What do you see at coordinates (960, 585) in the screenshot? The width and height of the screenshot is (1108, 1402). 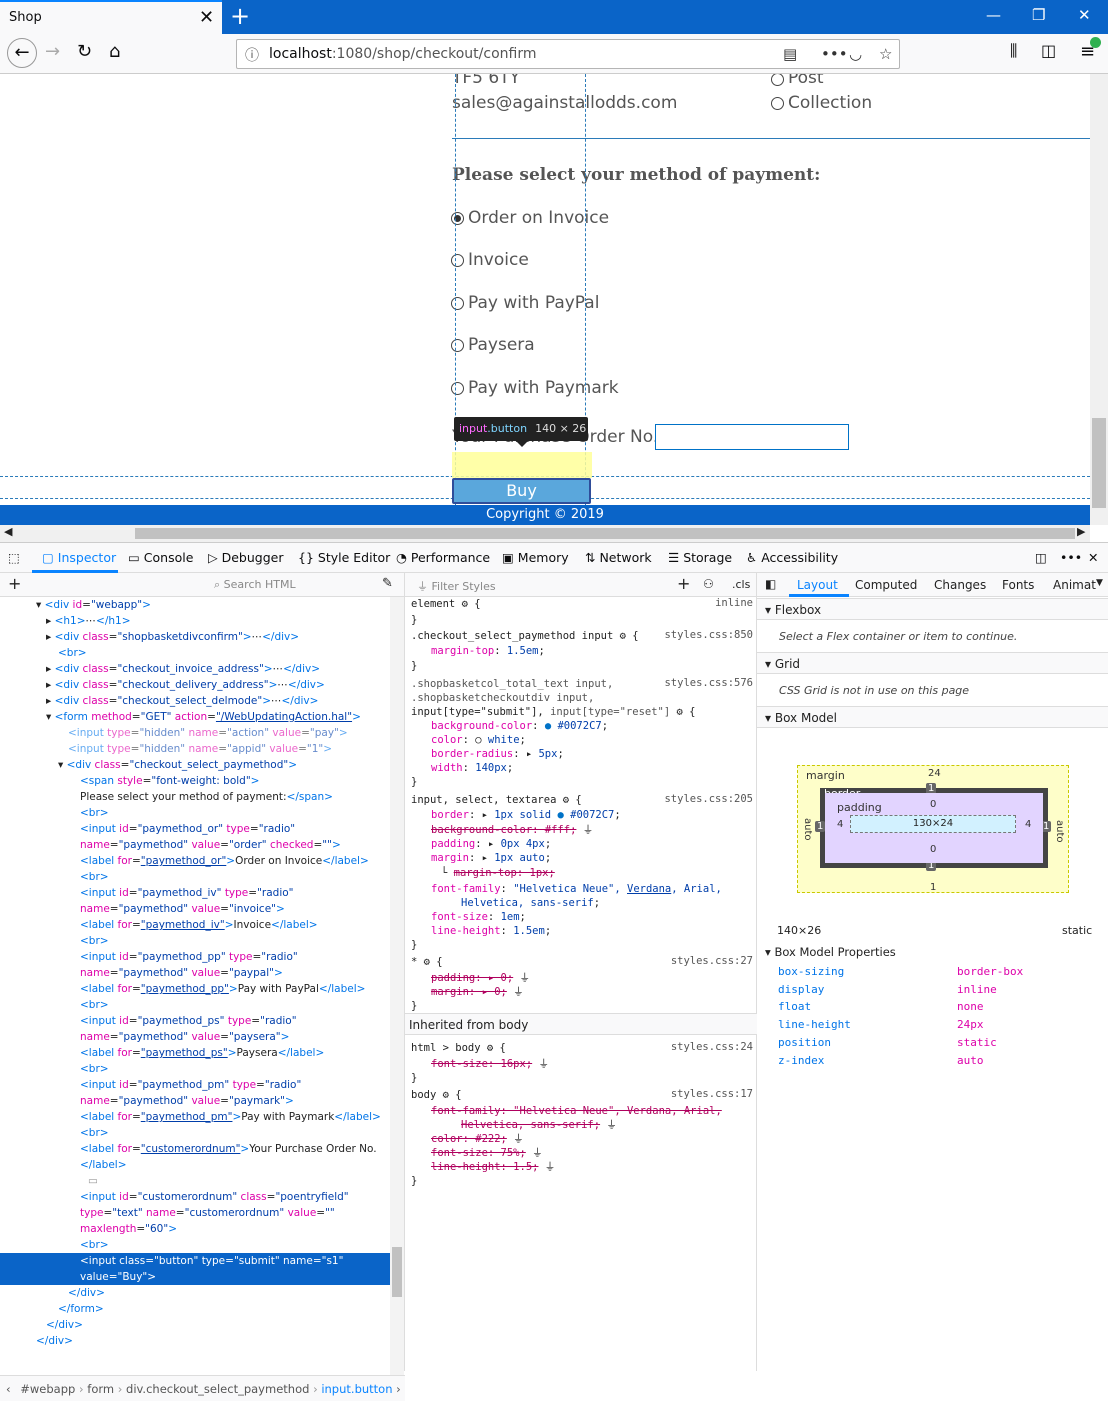 I see `tab-changes: Changes` at bounding box center [960, 585].